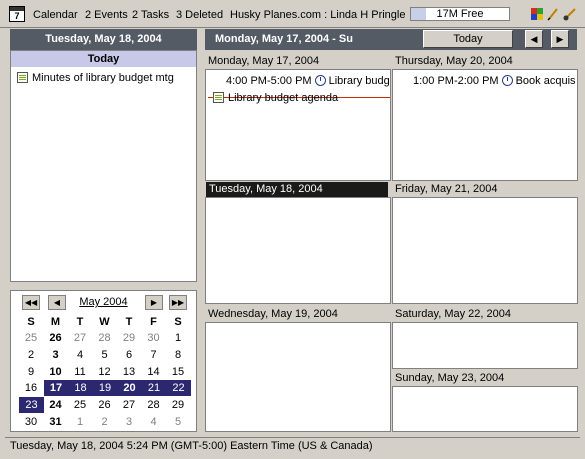 Image resolution: width=585 pixels, height=459 pixels. Describe the element at coordinates (485, 125) in the screenshot. I see `day-cell-thursday: 1:00 PM-2:00 PM Book acquis` at that location.